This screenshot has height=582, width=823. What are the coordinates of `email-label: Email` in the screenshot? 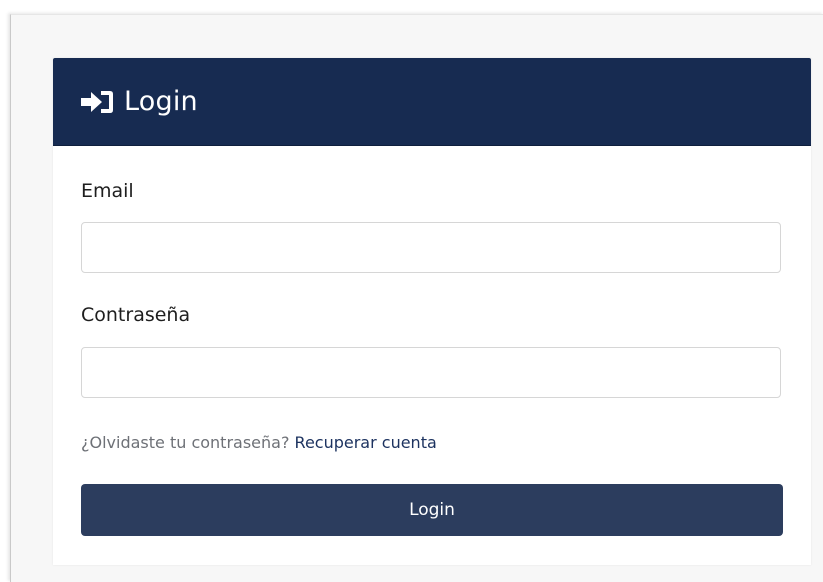 It's located at (107, 191).